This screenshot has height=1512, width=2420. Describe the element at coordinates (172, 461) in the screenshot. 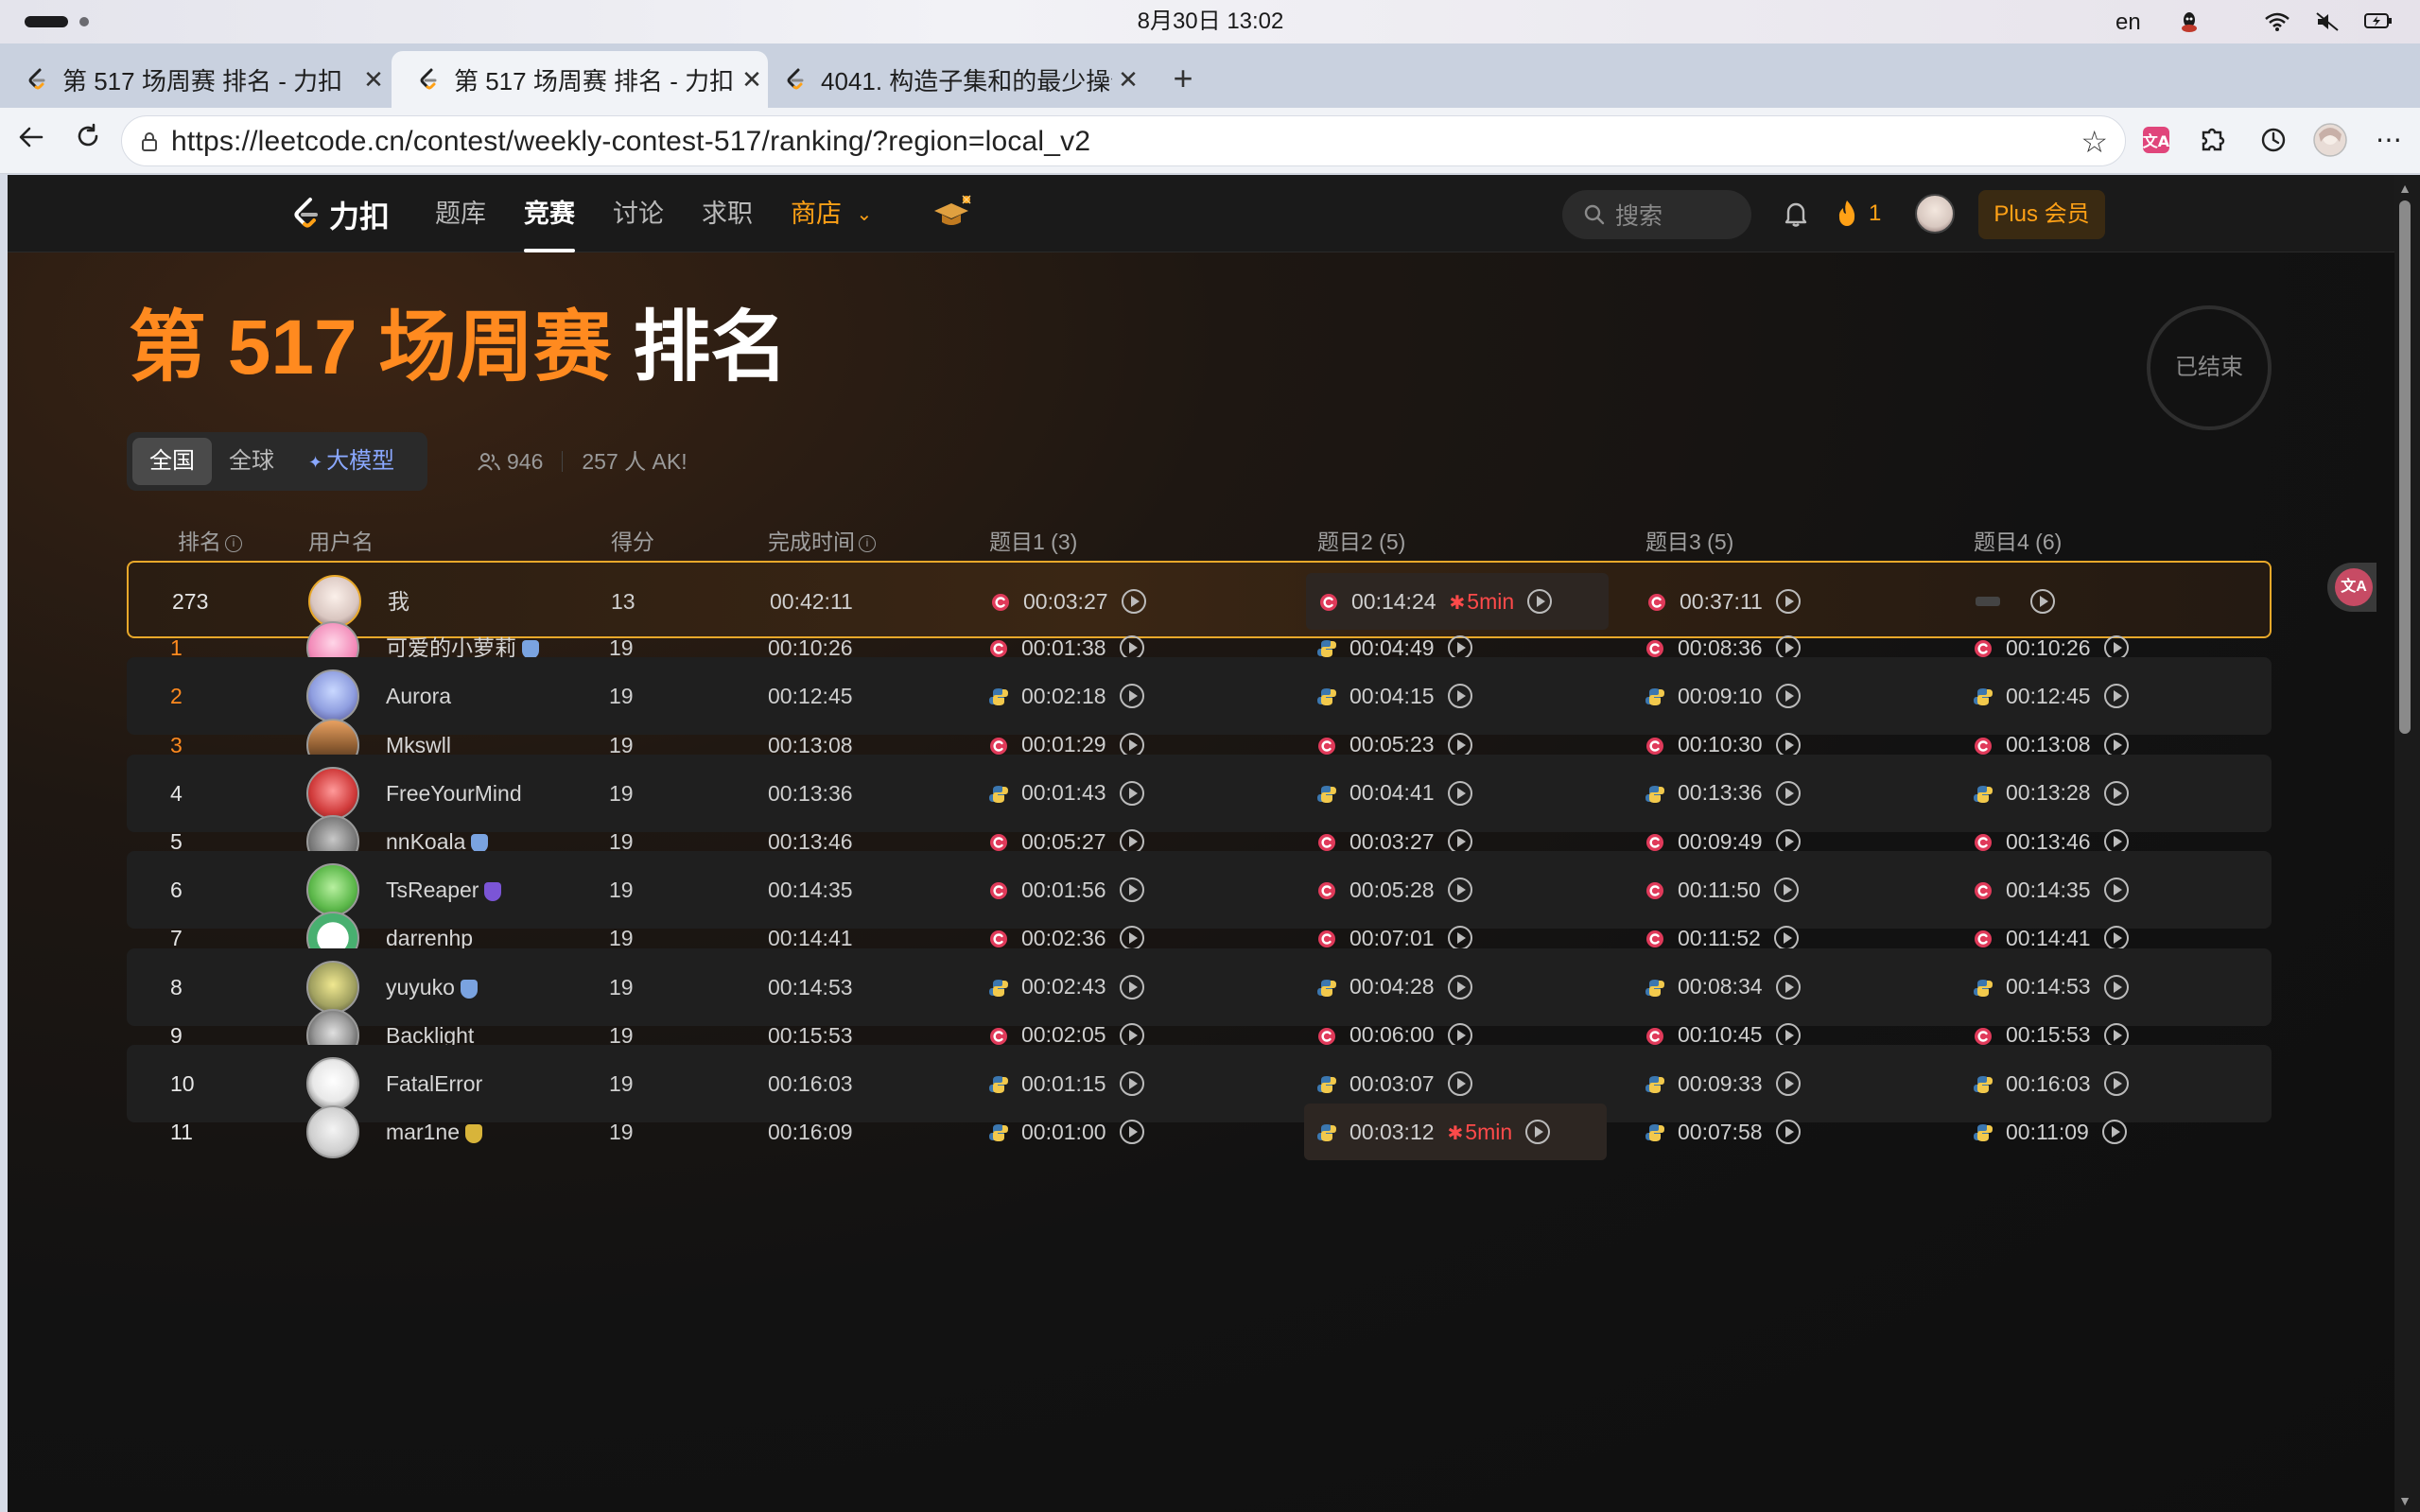

I see `region-national: 全国` at that location.